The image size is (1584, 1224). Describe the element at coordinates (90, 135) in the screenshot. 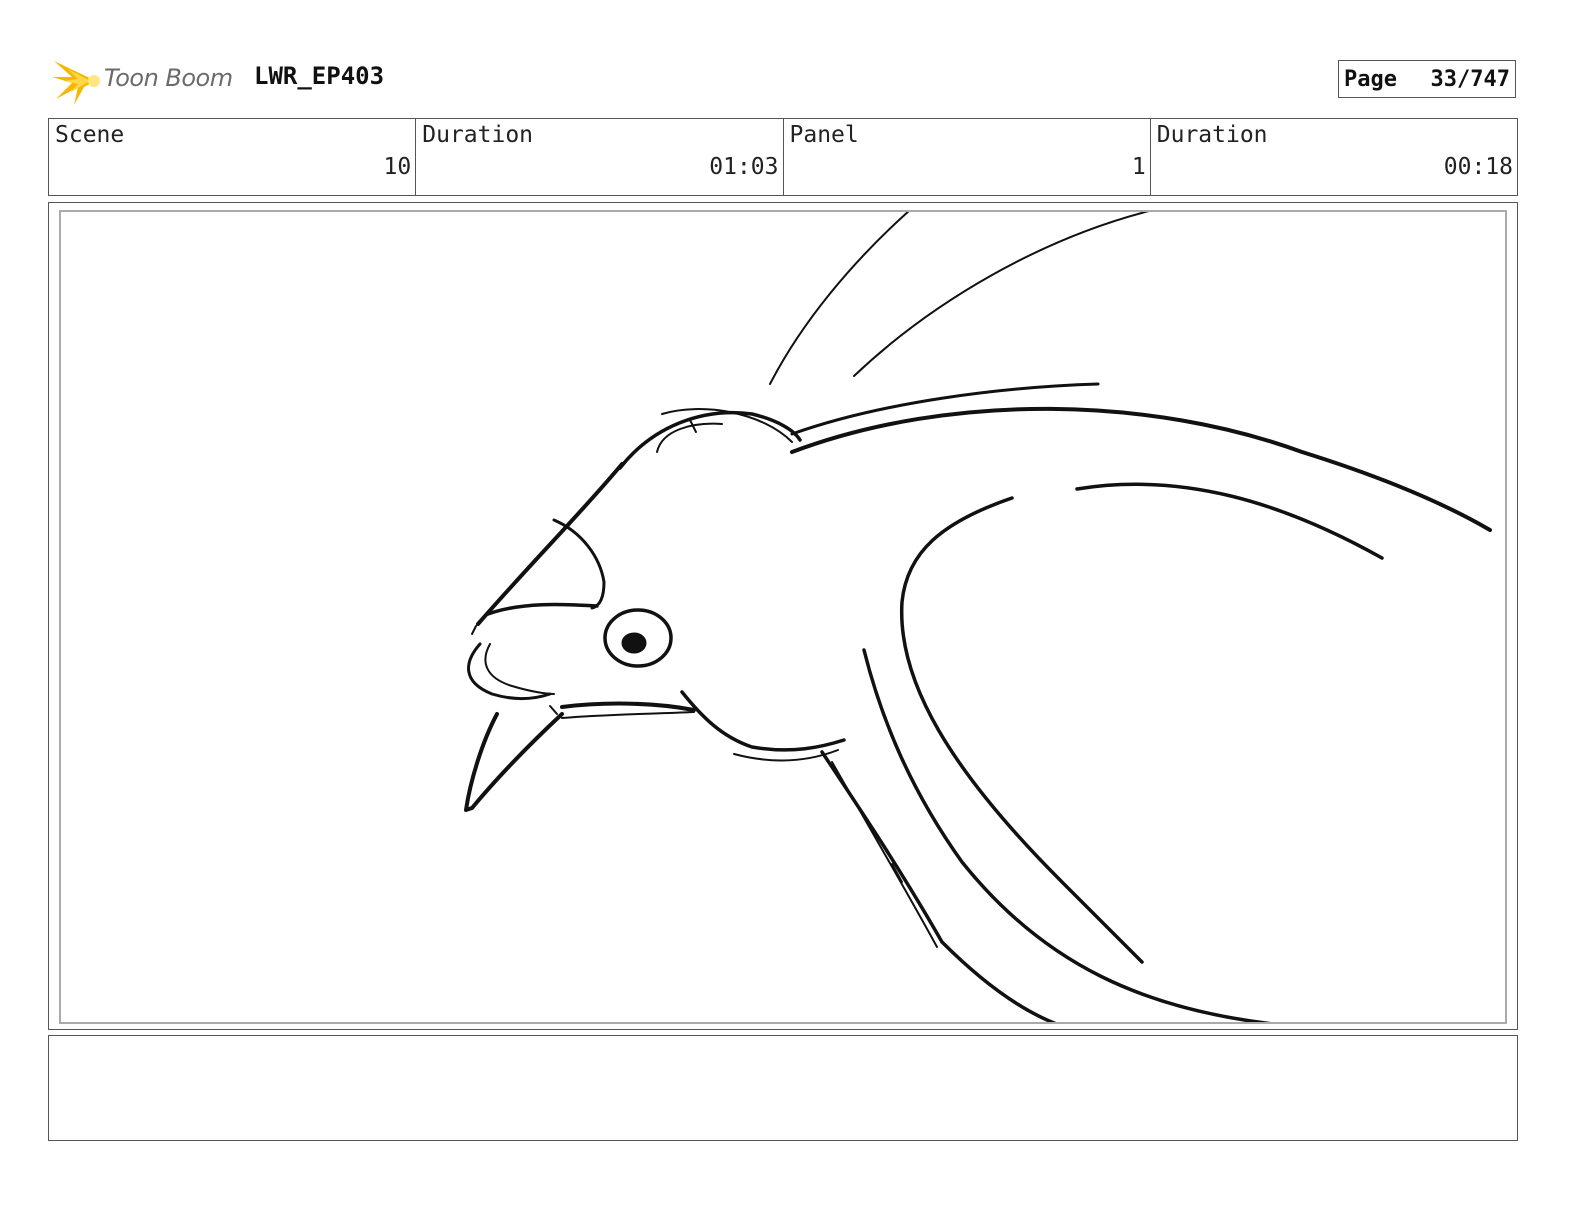

I see `scene-label: Scene` at that location.